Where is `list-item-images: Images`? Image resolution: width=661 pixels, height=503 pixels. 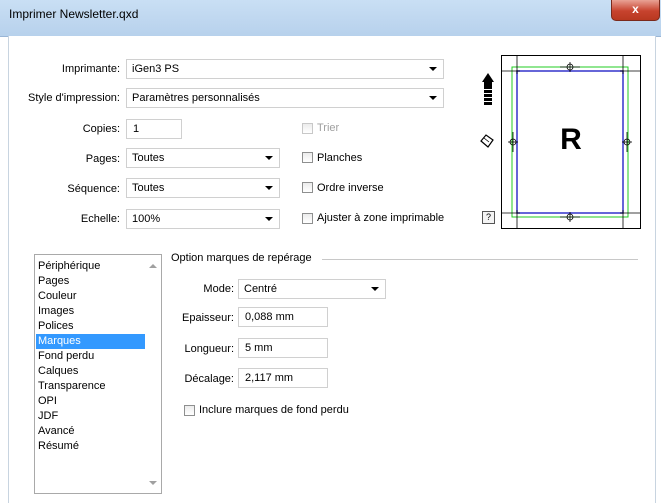
list-item-images: Images is located at coordinates (92, 311).